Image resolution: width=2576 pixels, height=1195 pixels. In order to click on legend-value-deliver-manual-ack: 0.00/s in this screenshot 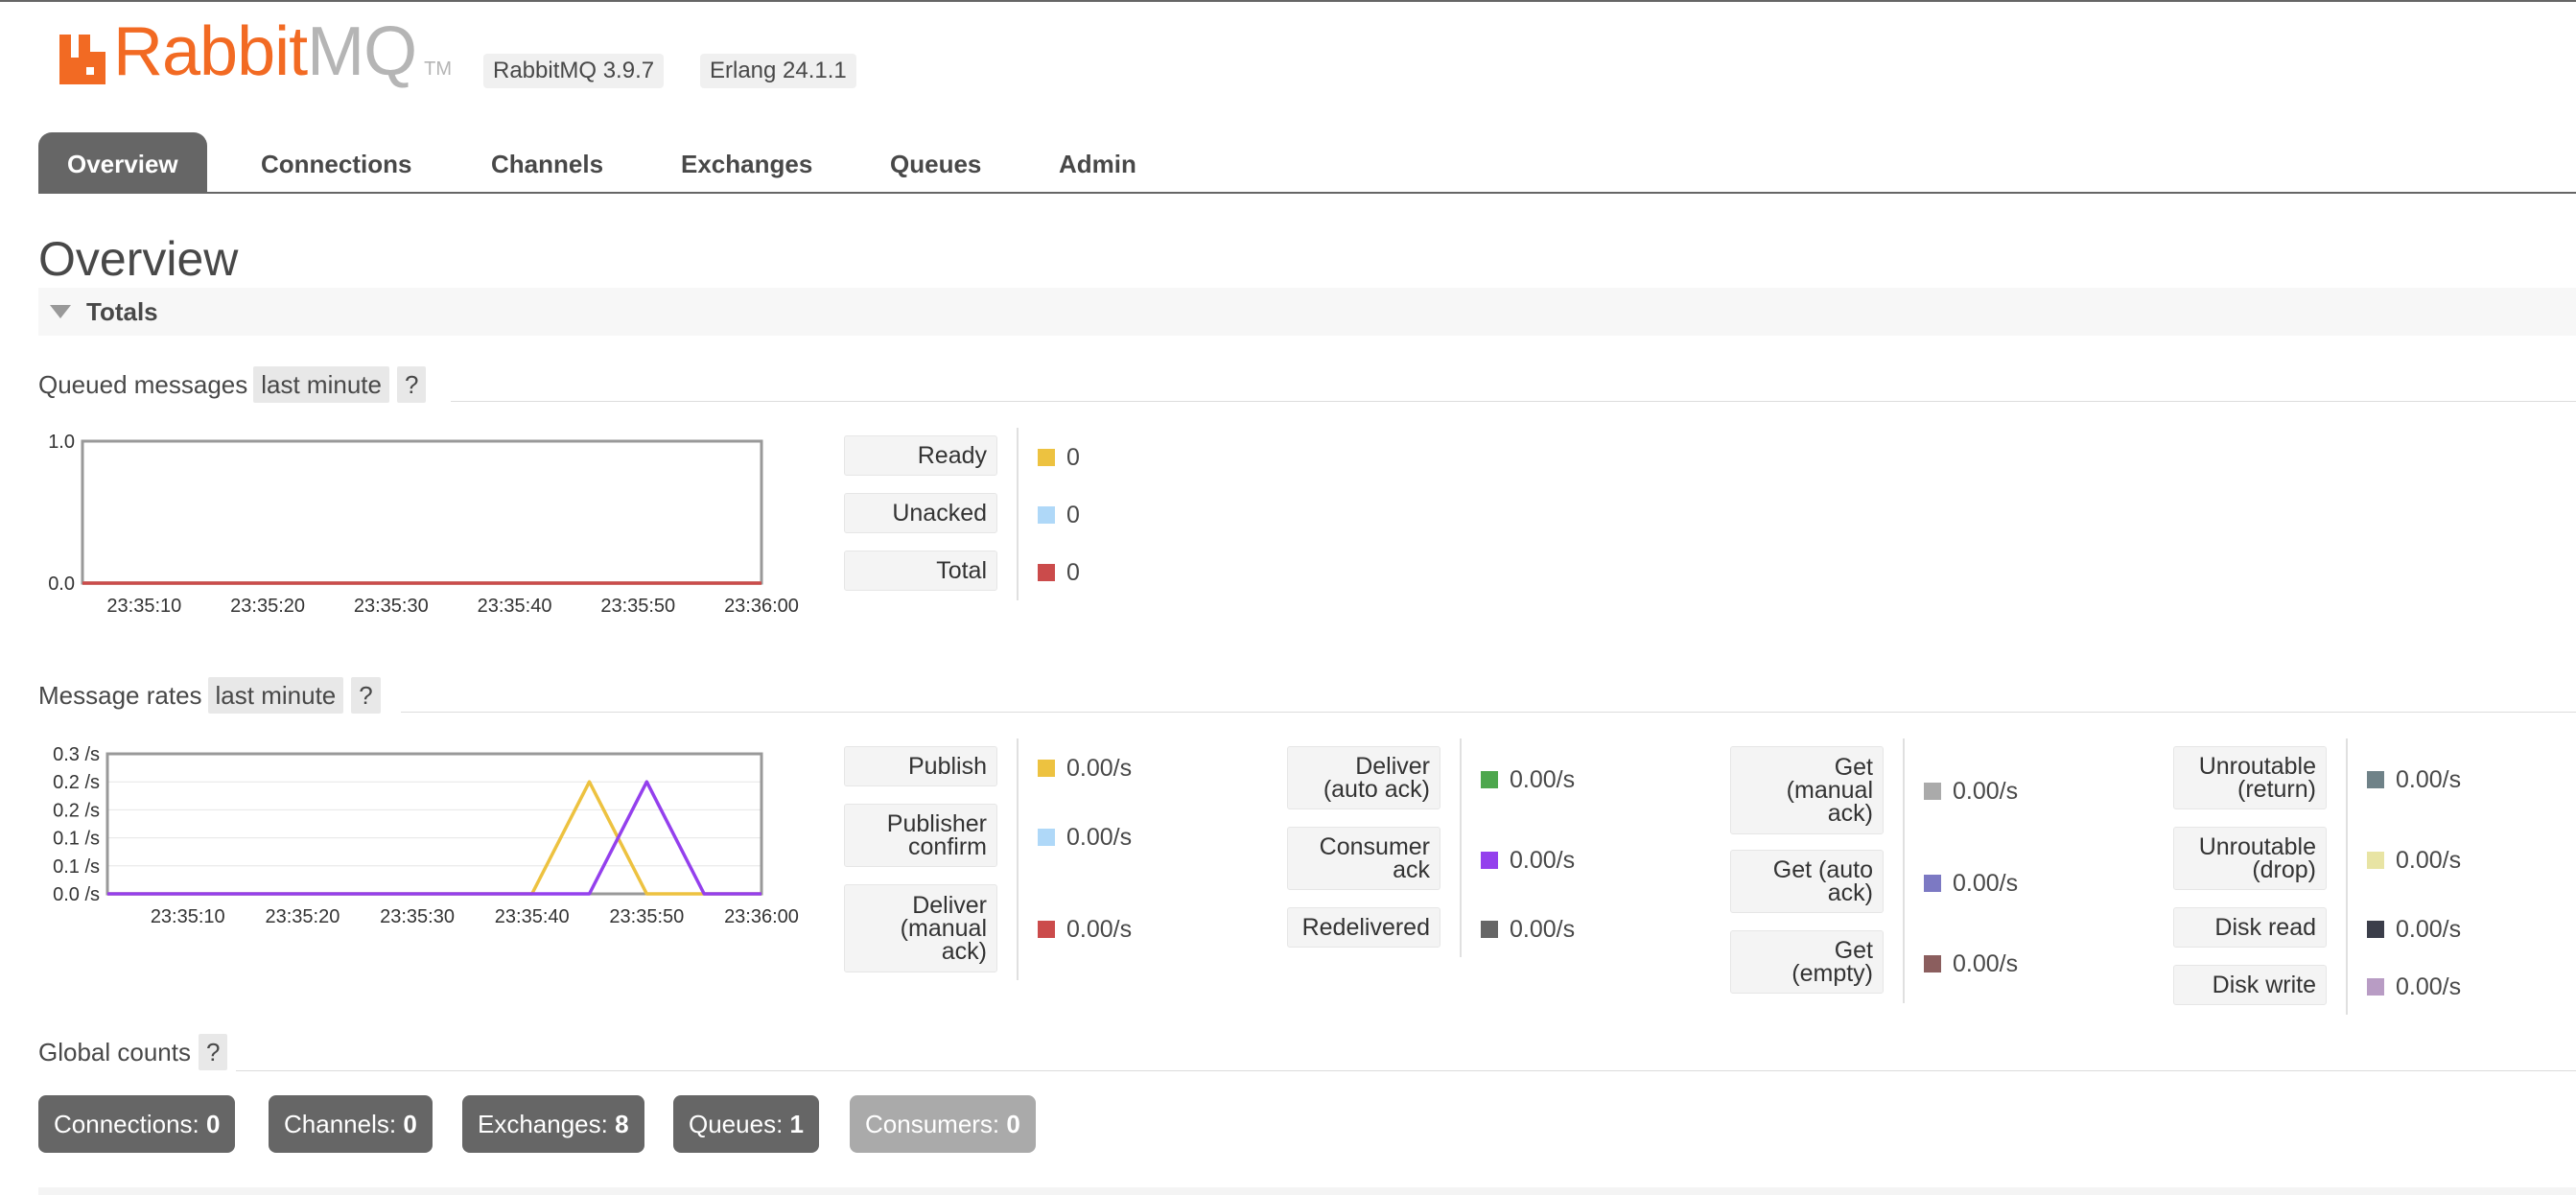, I will do `click(1085, 929)`.